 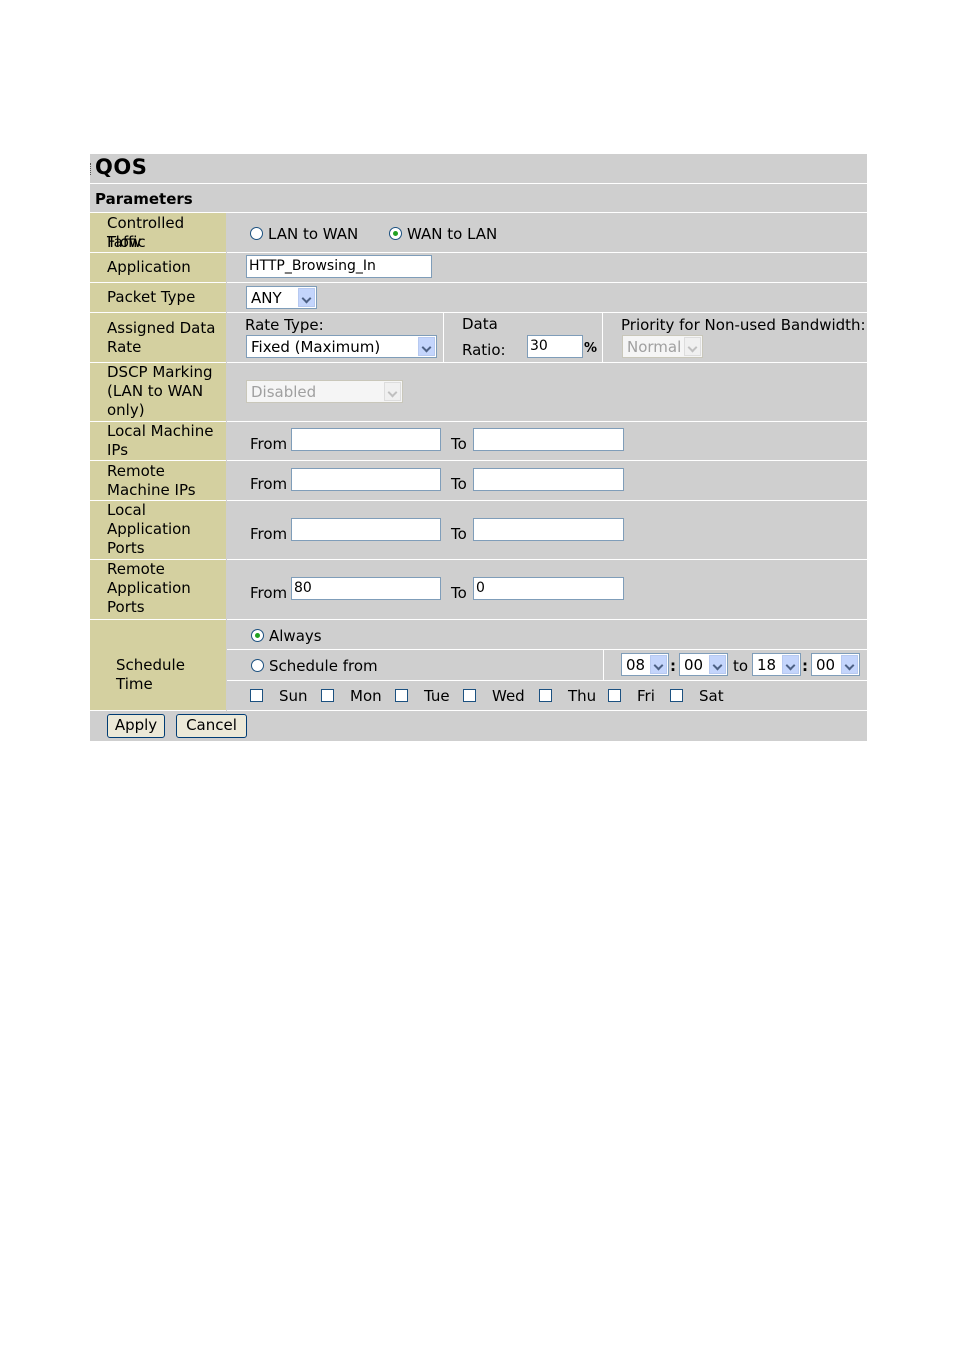 I want to click on dscp-value: Disabled, so click(x=284, y=392).